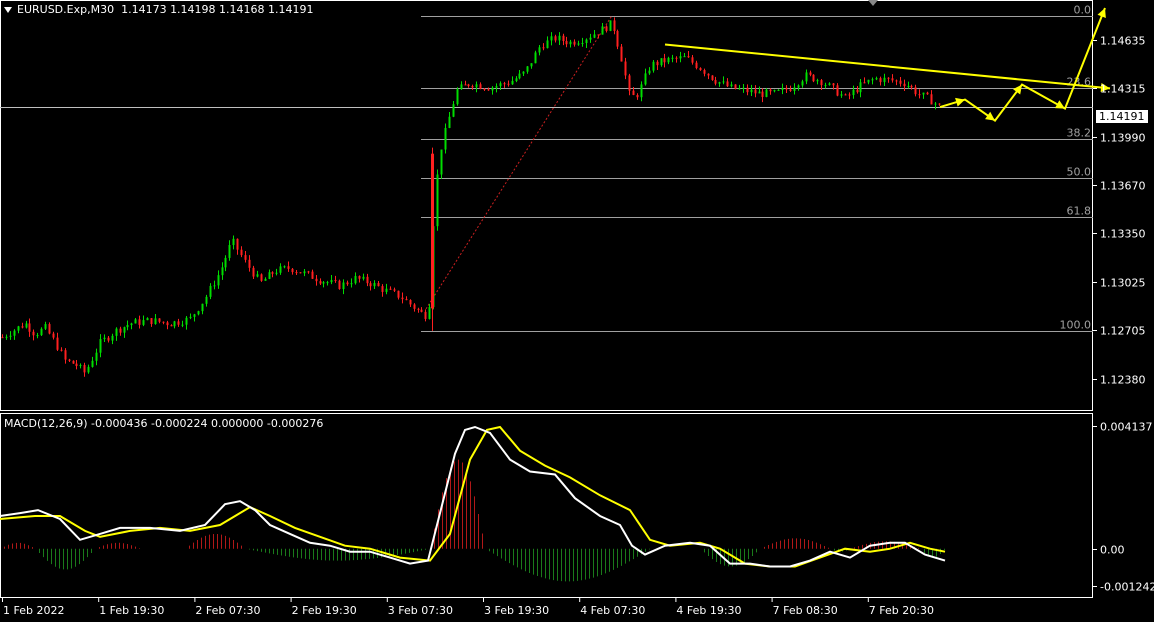 Image resolution: width=1154 pixels, height=622 pixels. Describe the element at coordinates (1123, 41) in the screenshot. I see `price-tick-label: 1.14635` at that location.